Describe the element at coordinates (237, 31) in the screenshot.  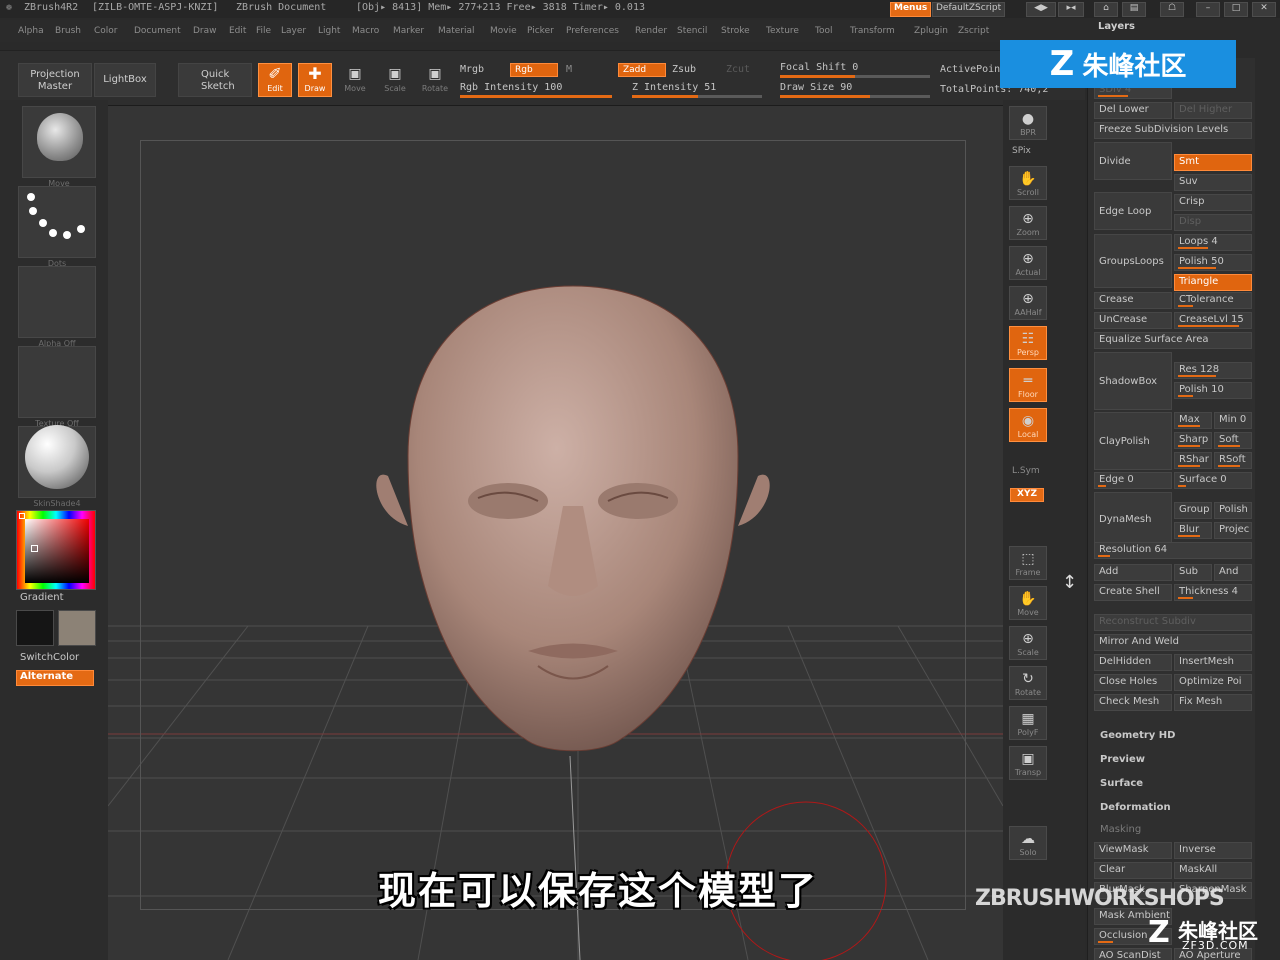
I see `menu-edit: Edit` at that location.